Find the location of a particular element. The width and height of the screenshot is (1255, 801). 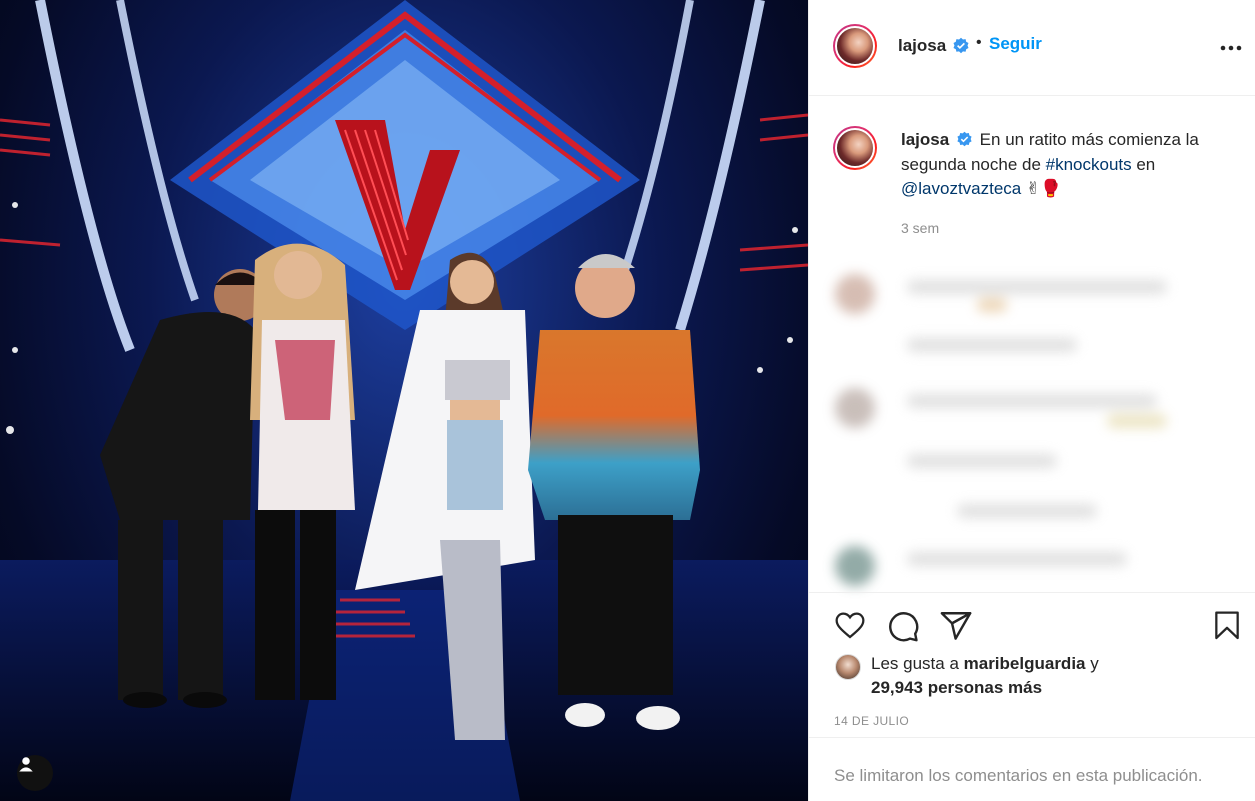

user-tags-button is located at coordinates (35, 773).